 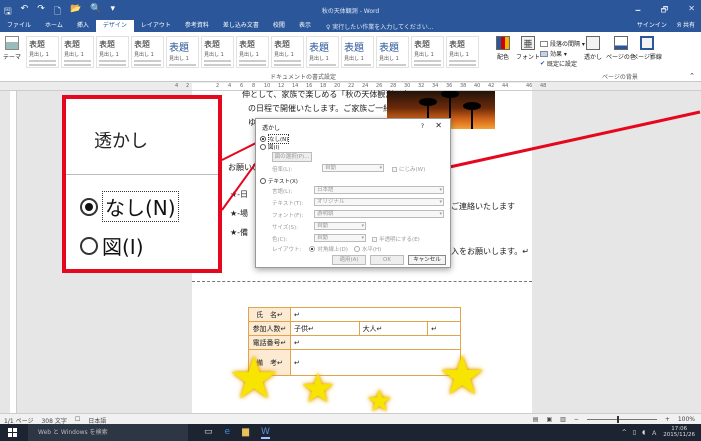 What do you see at coordinates (218, 86) in the screenshot?
I see `ruler-number: 2` at bounding box center [218, 86].